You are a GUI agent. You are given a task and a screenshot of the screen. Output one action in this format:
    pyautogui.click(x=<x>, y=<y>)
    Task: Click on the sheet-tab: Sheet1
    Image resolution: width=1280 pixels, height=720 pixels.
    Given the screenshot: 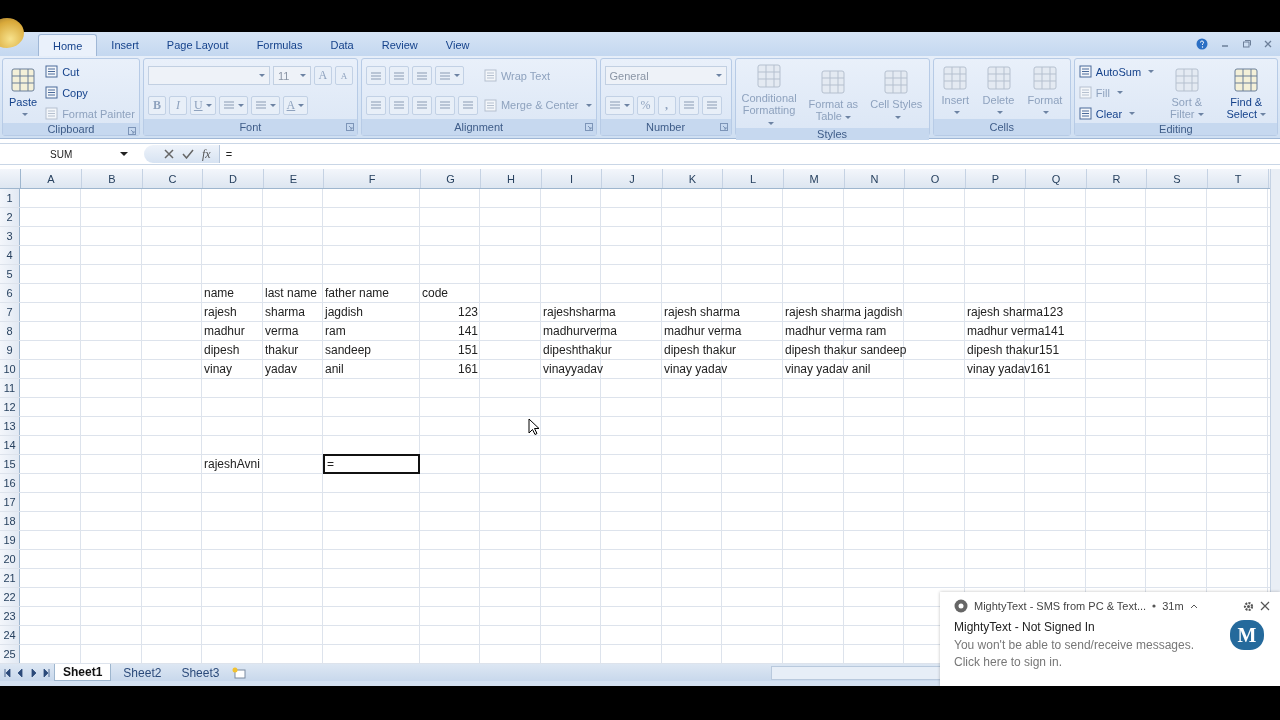 What is the action you would take?
    pyautogui.click(x=83, y=672)
    